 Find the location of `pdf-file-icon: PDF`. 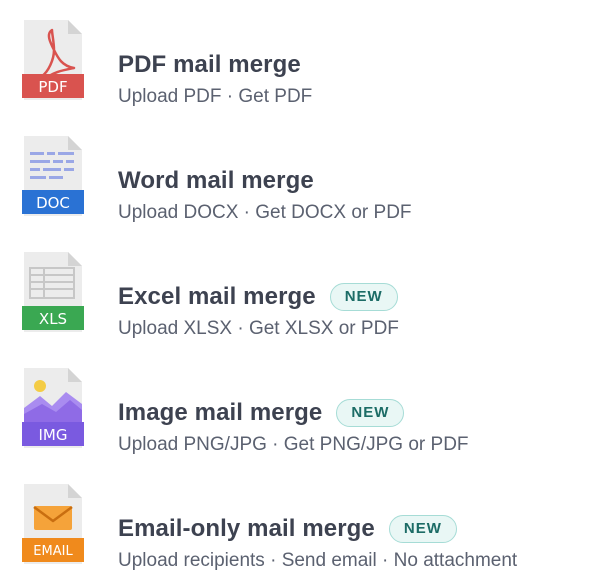

pdf-file-icon: PDF is located at coordinates (53, 60).